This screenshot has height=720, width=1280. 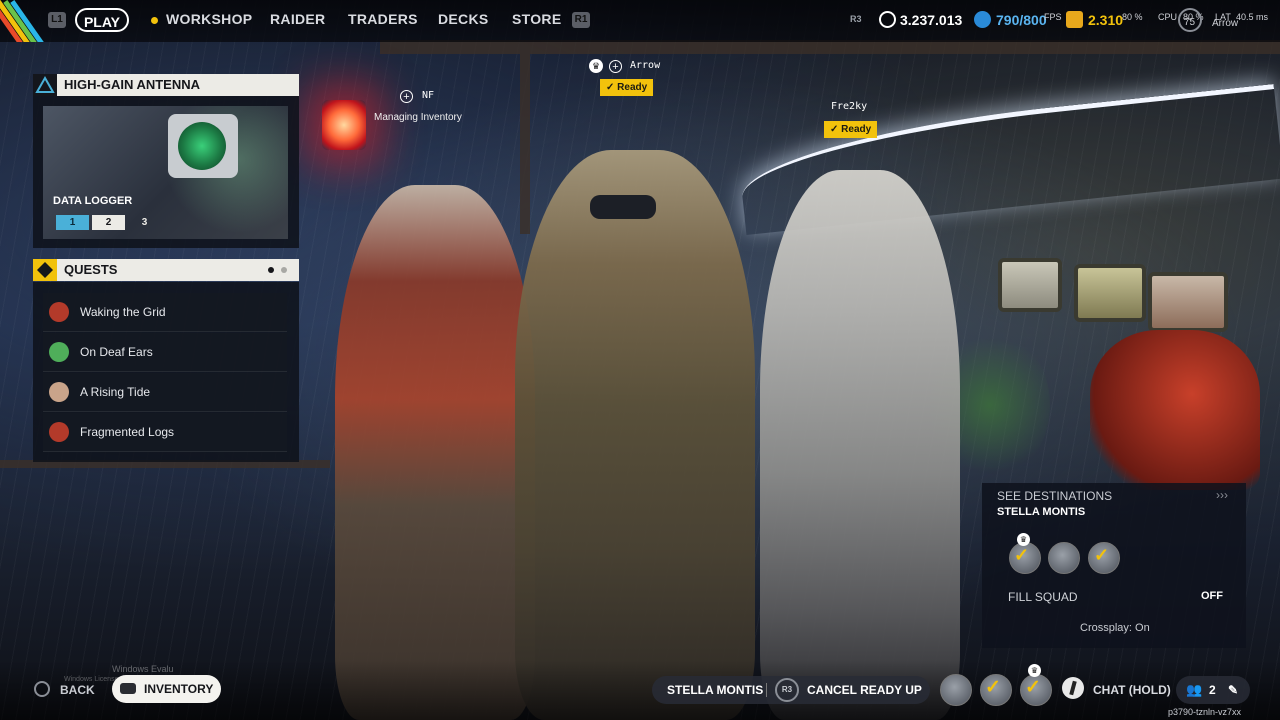 What do you see at coordinates (787, 690) in the screenshot?
I see `r3-button-icon: R3` at bounding box center [787, 690].